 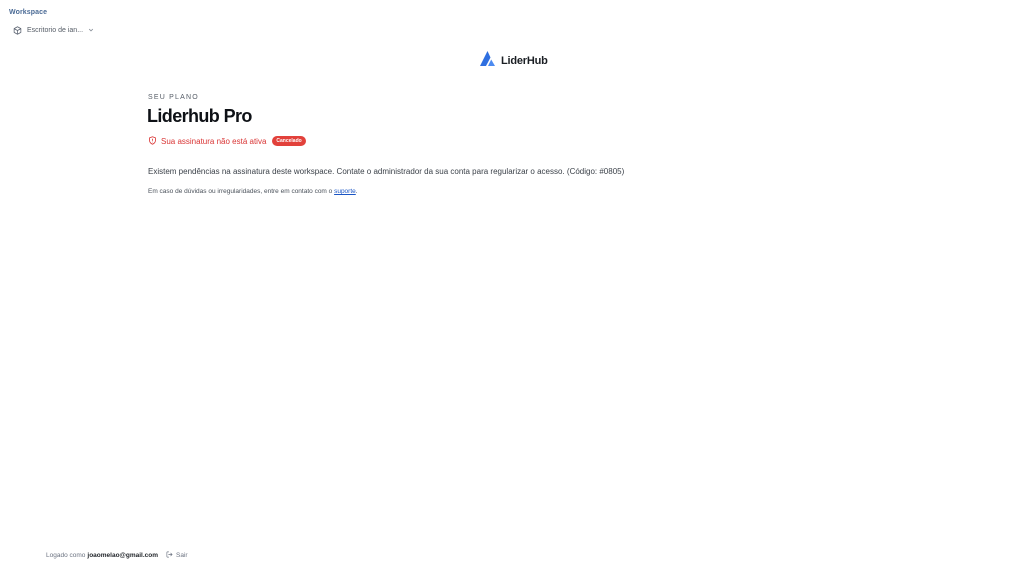 What do you see at coordinates (199, 116) in the screenshot?
I see `plan-title: Liderhub Pro` at bounding box center [199, 116].